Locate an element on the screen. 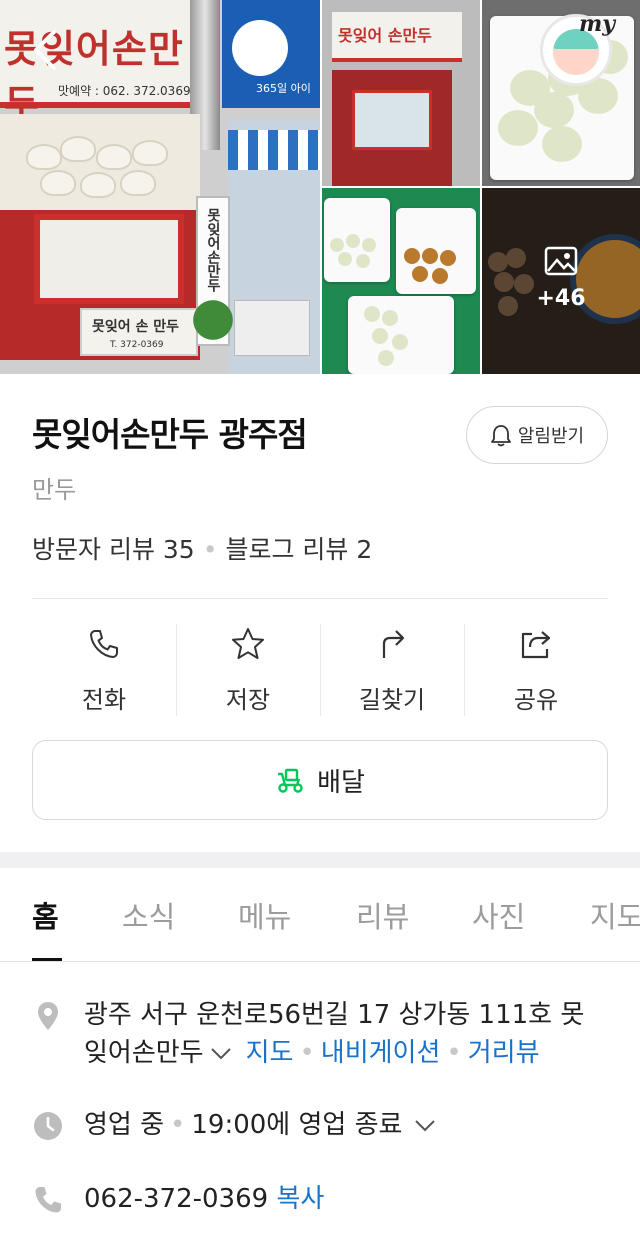  share-button: 공유 is located at coordinates (536, 663).